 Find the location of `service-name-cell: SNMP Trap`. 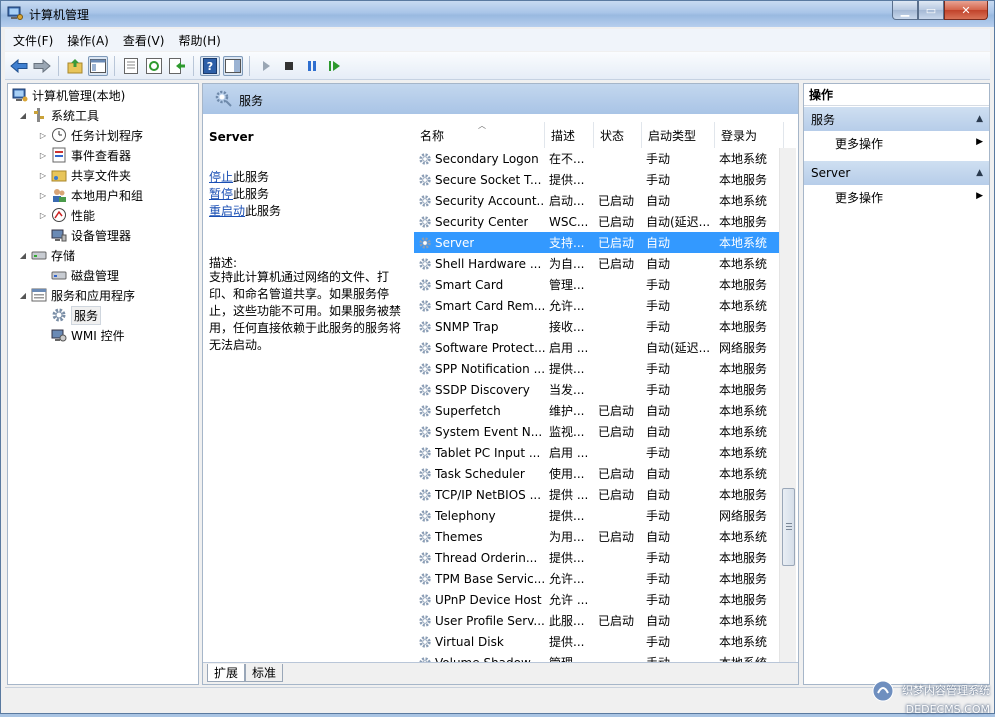

service-name-cell: SNMP Trap is located at coordinates (479, 327).